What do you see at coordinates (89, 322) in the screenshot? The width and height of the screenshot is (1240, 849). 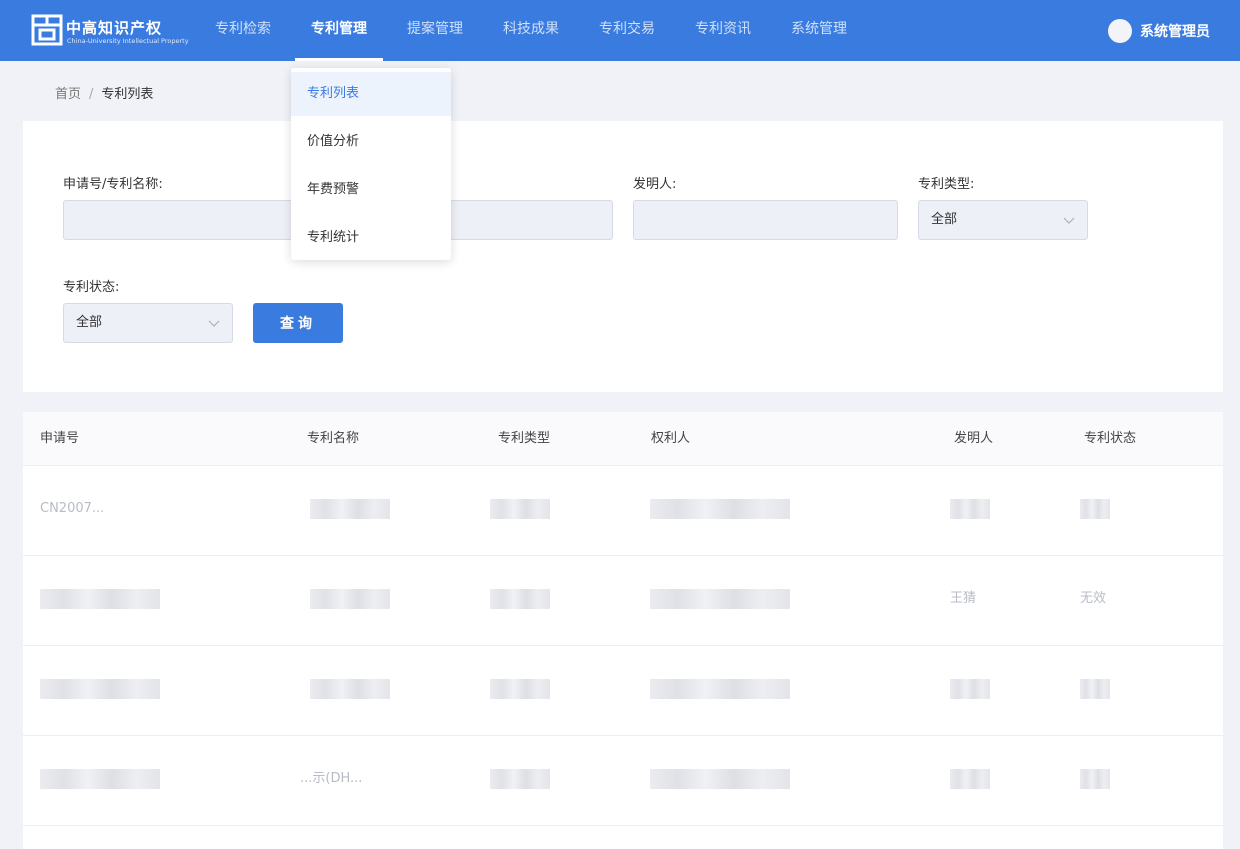 I see `patent-status-value: 全部` at bounding box center [89, 322].